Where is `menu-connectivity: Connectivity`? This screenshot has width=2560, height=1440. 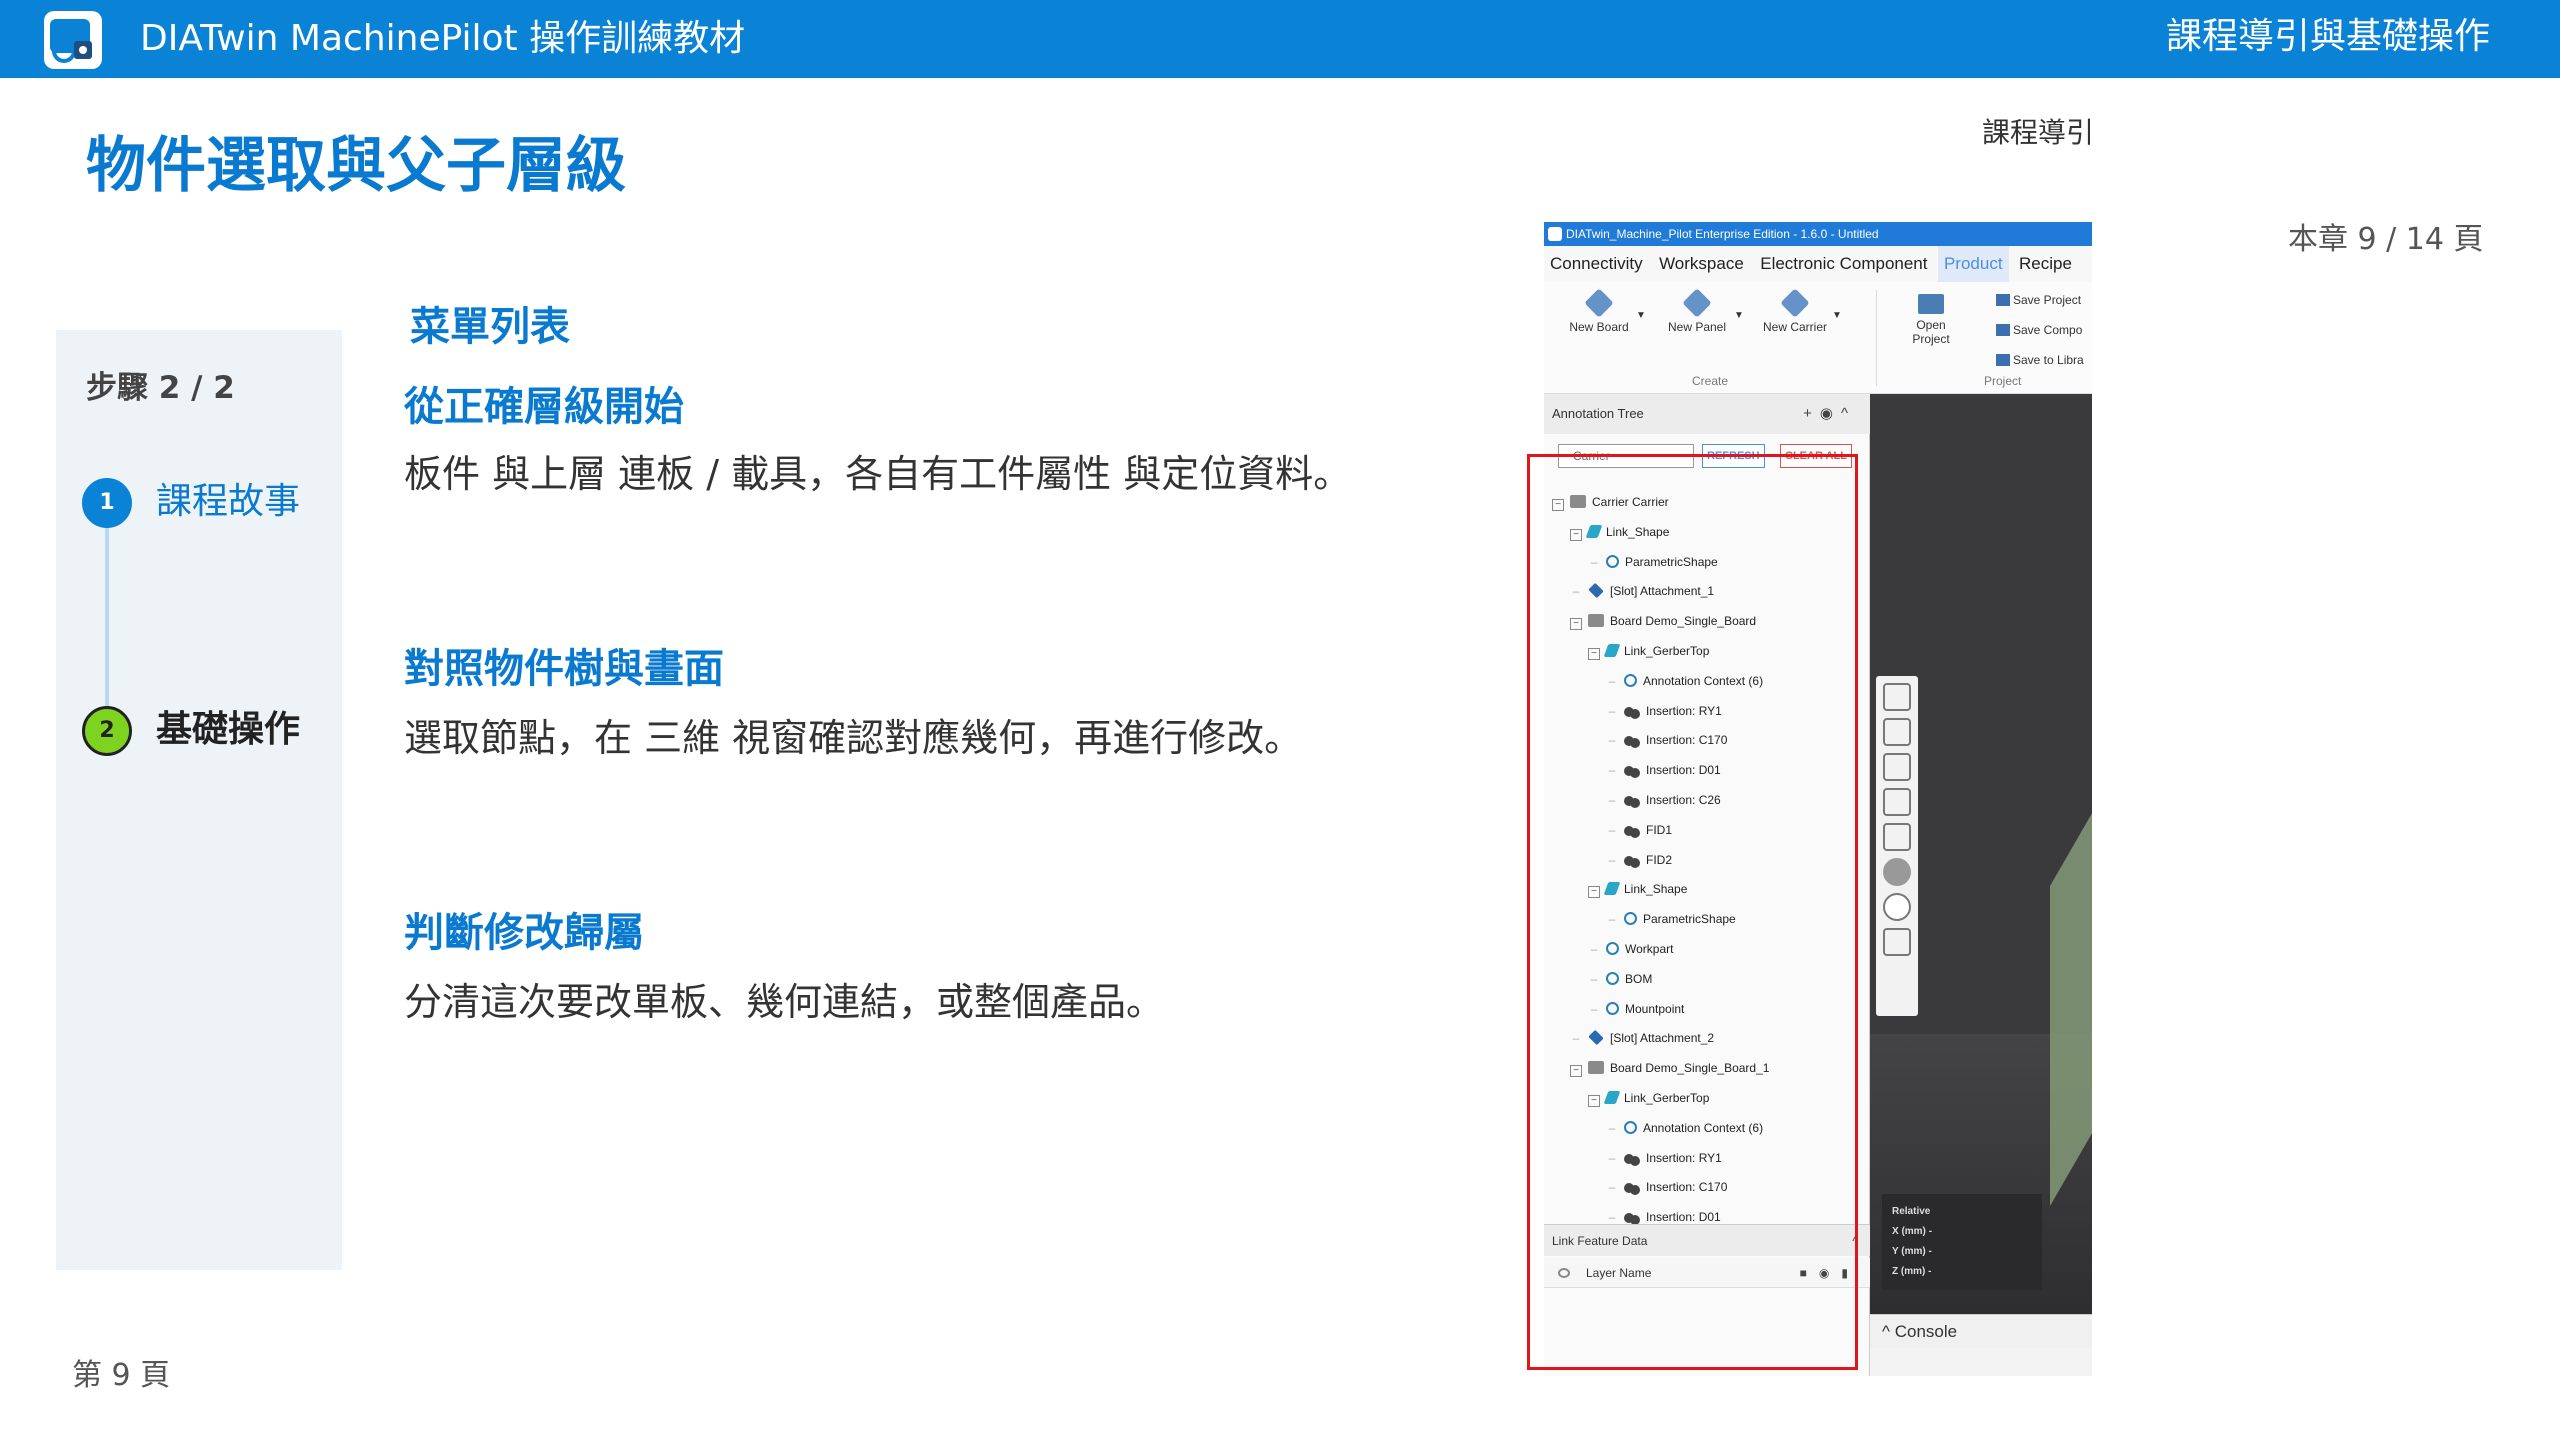
menu-connectivity: Connectivity is located at coordinates (1596, 264).